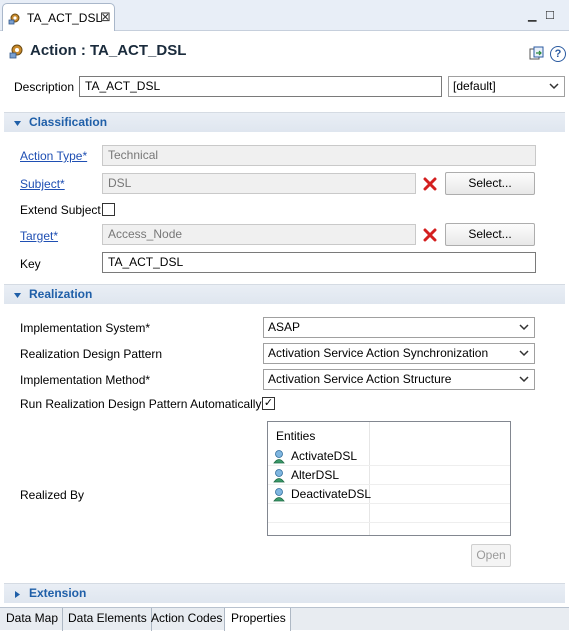 Image resolution: width=569 pixels, height=631 pixels. Describe the element at coordinates (61, 294) in the screenshot. I see `realization-title: Realization` at that location.